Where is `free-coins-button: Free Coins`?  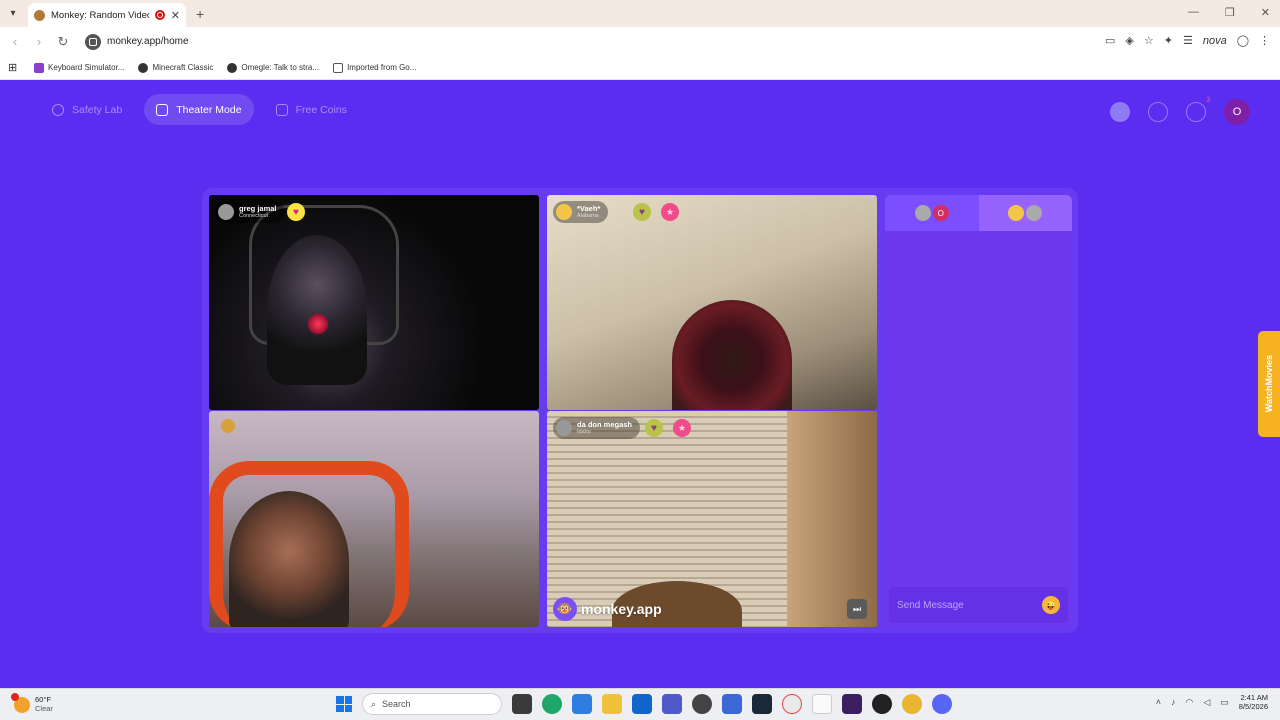 free-coins-button: Free Coins is located at coordinates (311, 109).